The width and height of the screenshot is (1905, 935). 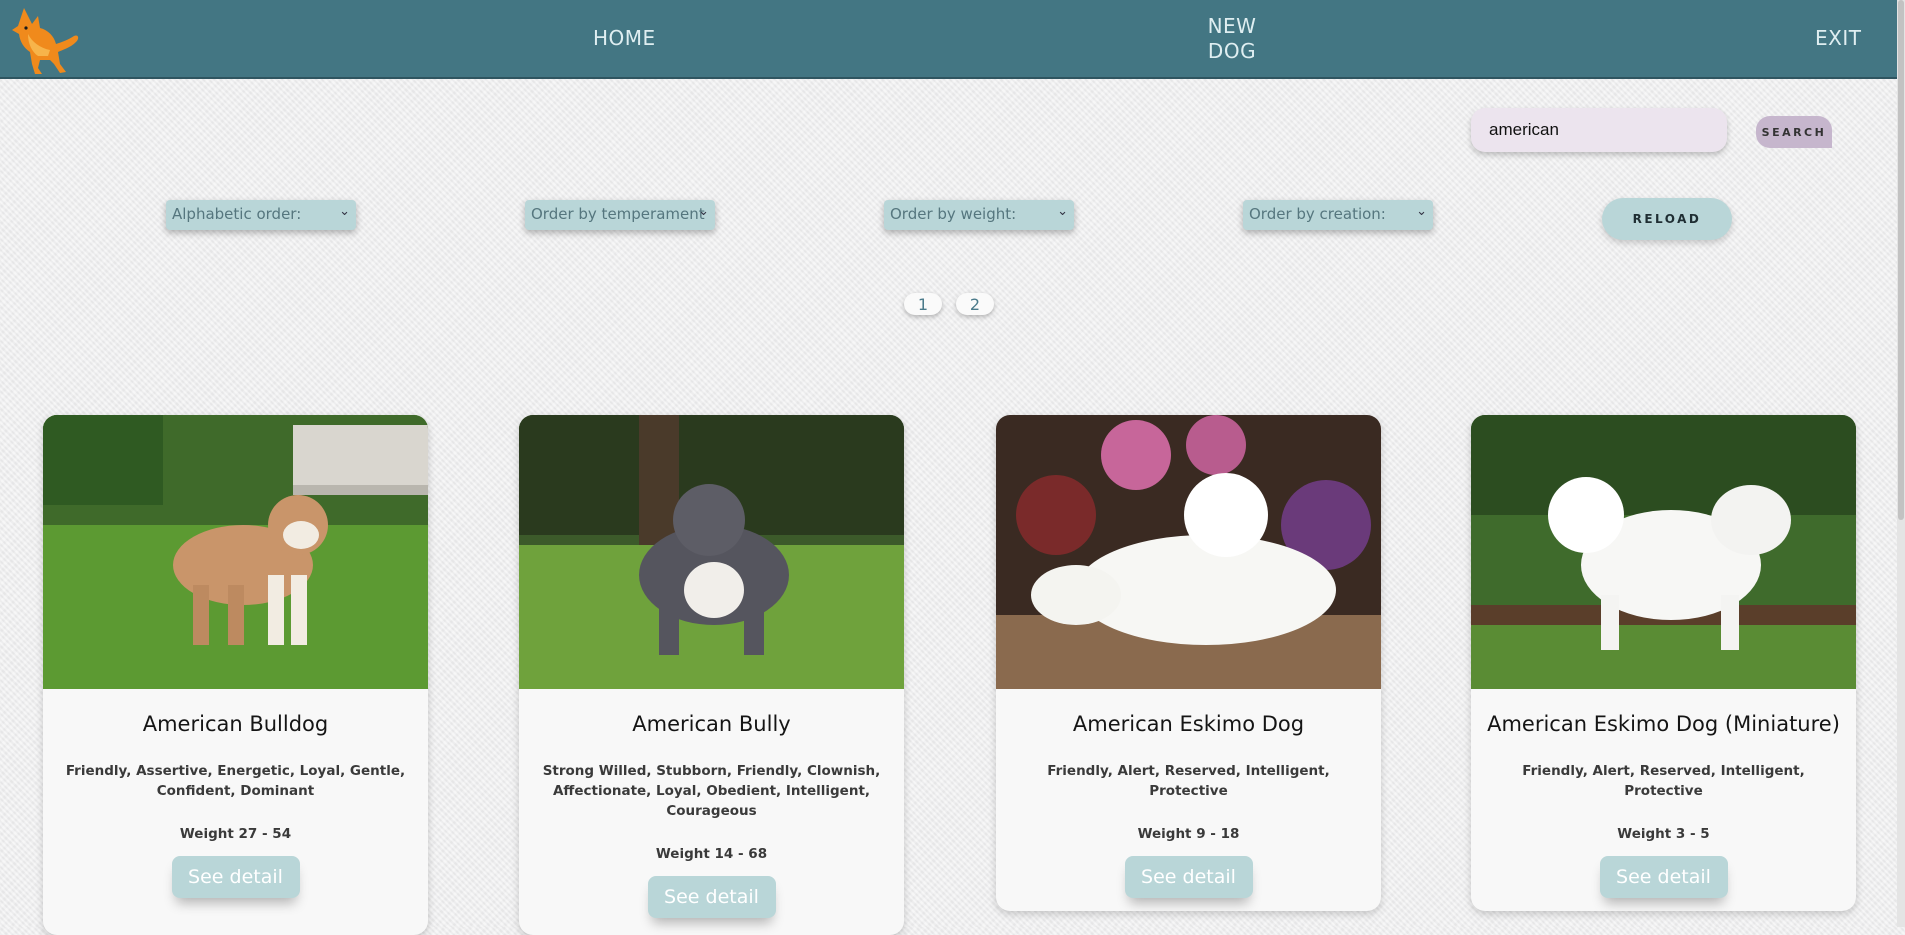 What do you see at coordinates (46, 39) in the screenshot?
I see `dog-logo-icon` at bounding box center [46, 39].